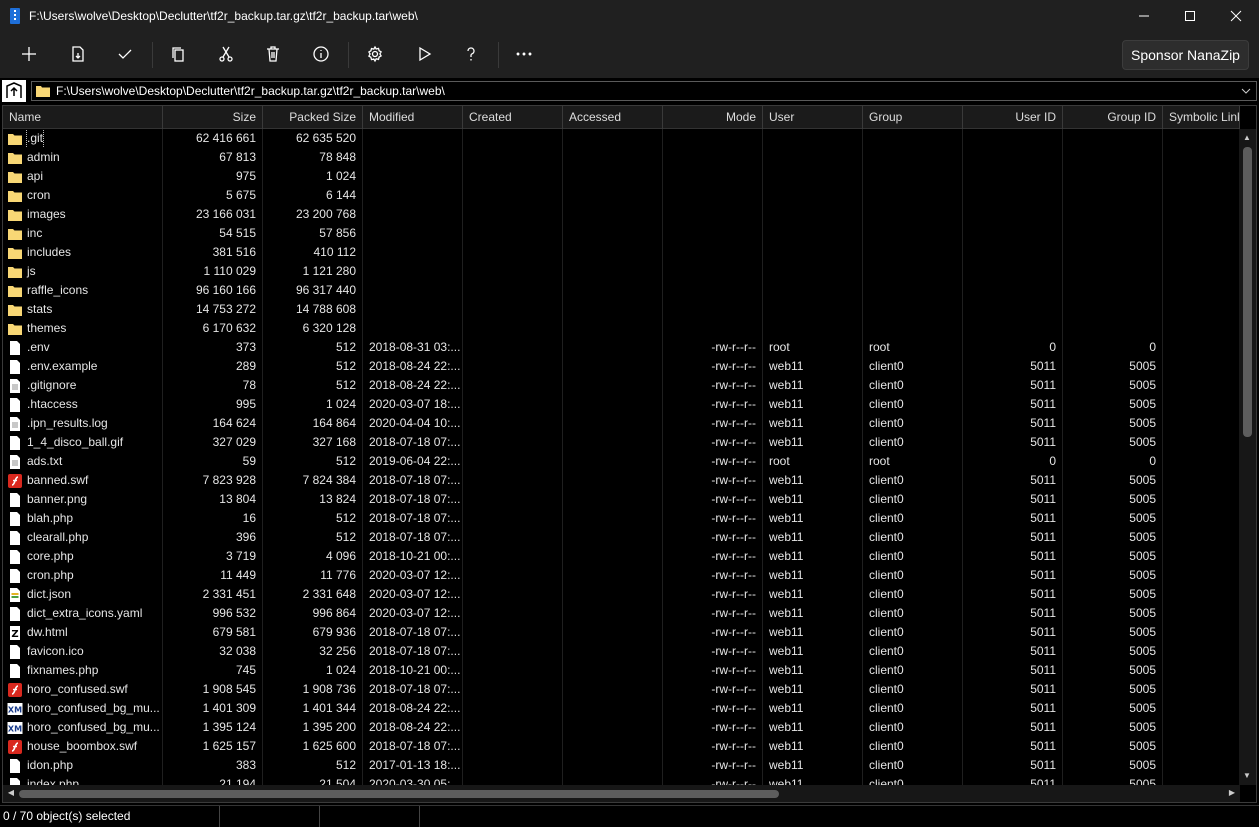  What do you see at coordinates (29, 54) in the screenshot?
I see `add-button` at bounding box center [29, 54].